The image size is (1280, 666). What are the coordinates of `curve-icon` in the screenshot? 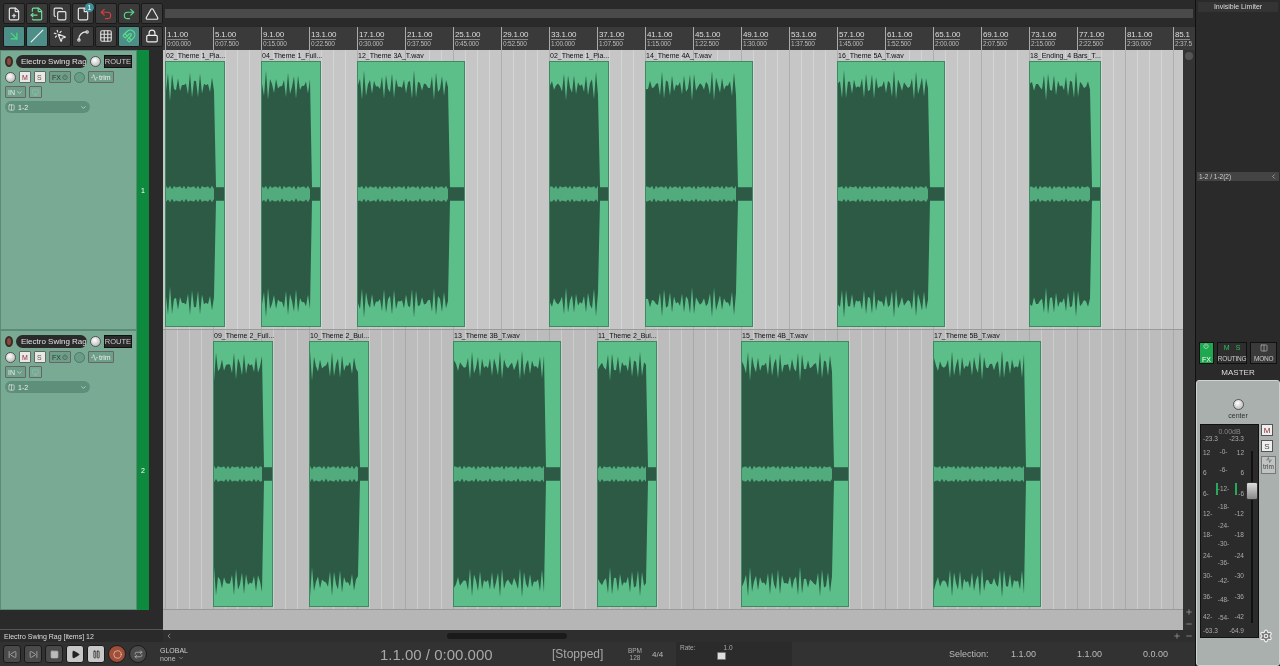 It's located at (83, 36).